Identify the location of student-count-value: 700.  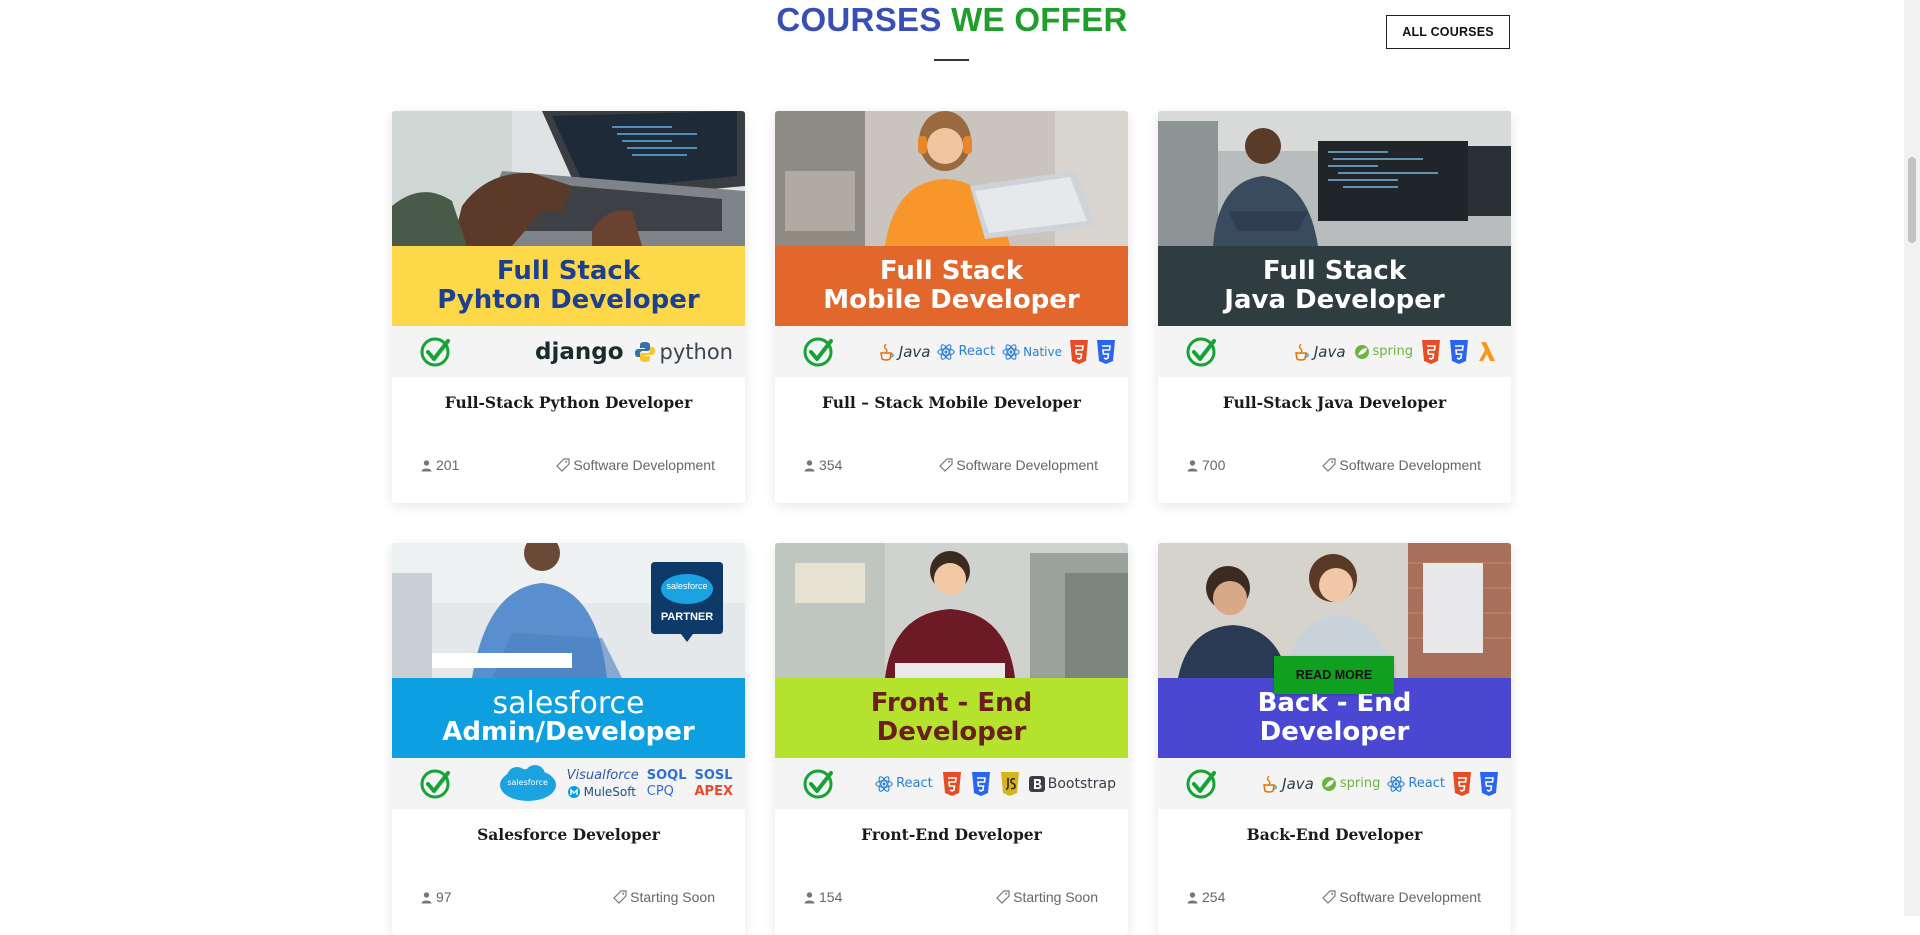
(1214, 465).